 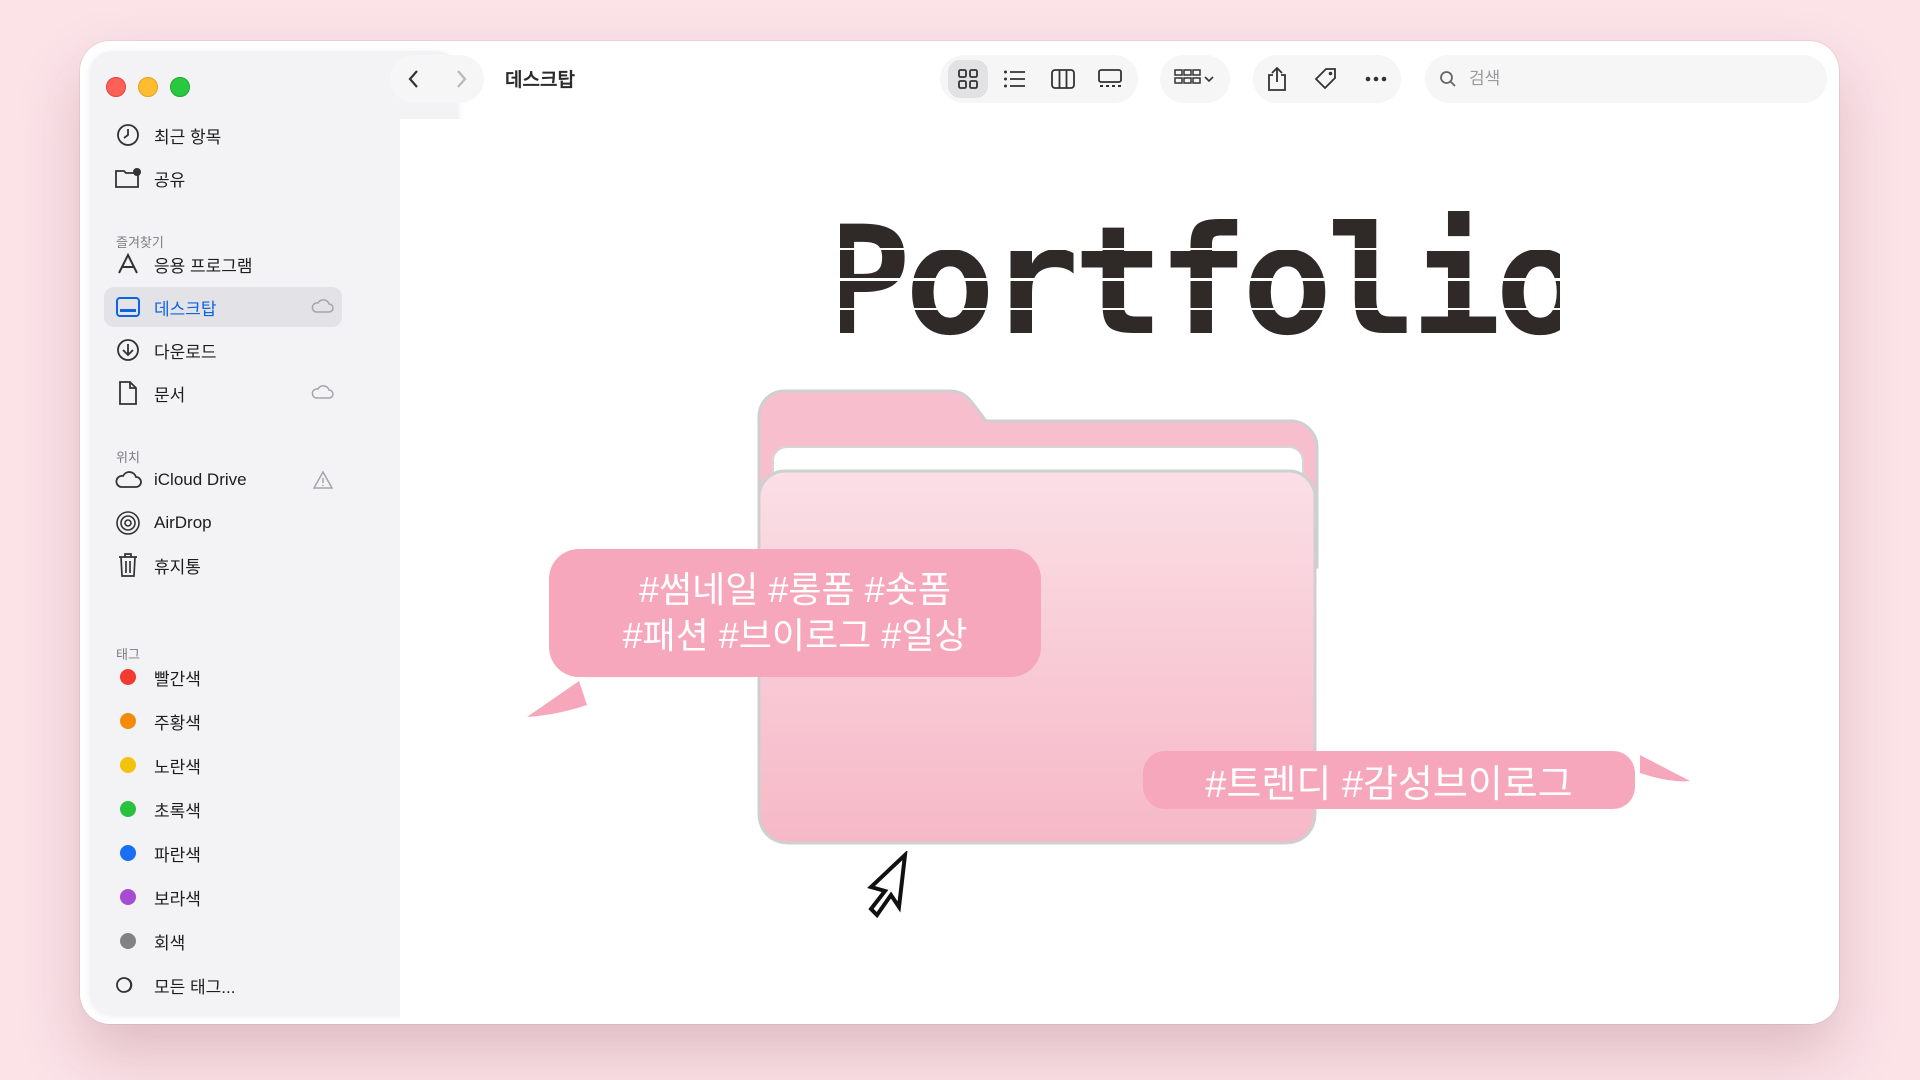 What do you see at coordinates (1639, 79) in the screenshot?
I see `search-input` at bounding box center [1639, 79].